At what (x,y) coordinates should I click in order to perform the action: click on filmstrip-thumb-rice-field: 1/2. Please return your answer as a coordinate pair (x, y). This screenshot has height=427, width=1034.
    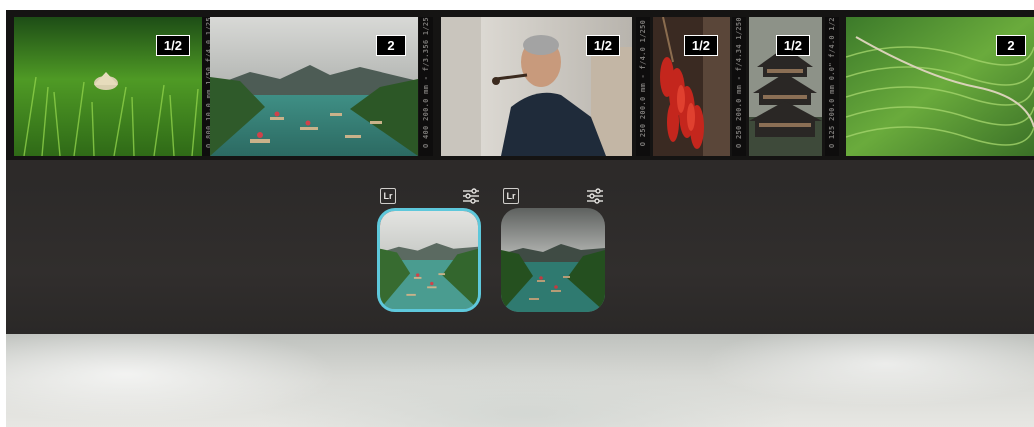
    Looking at the image, I should click on (108, 86).